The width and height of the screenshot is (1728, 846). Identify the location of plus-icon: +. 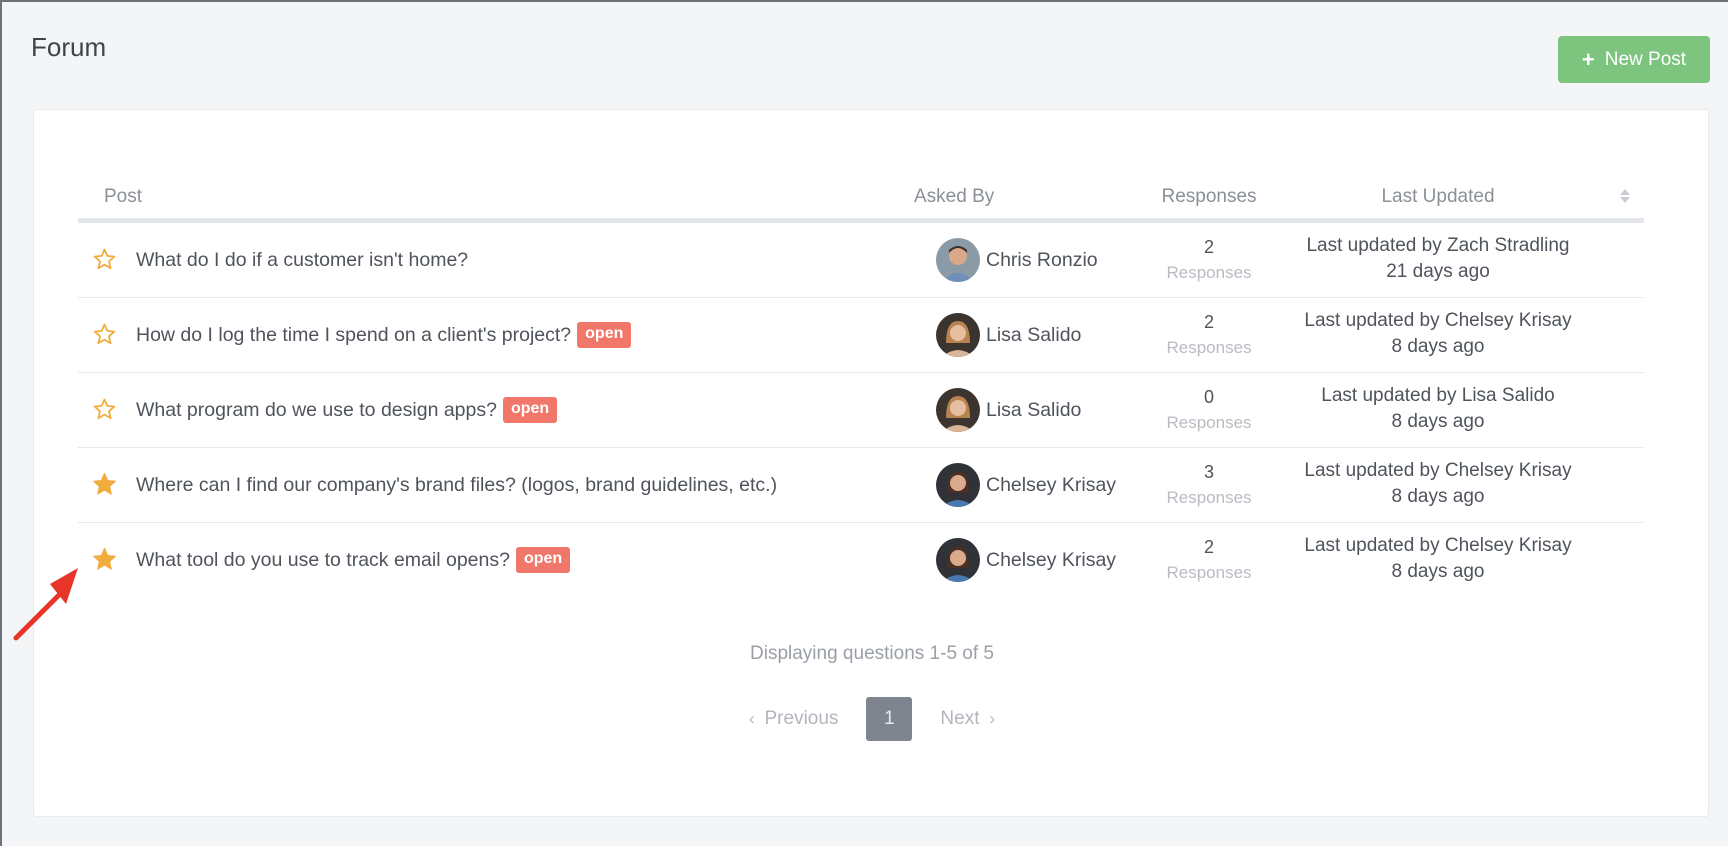
(1588, 59).